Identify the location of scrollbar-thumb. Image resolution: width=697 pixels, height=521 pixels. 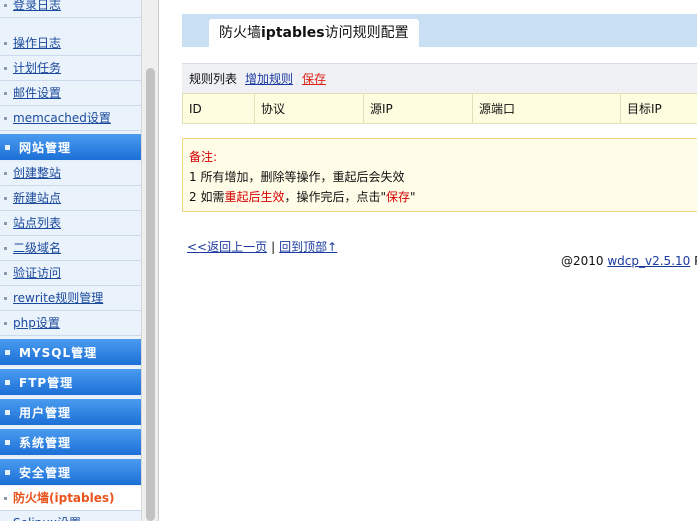
(150, 294).